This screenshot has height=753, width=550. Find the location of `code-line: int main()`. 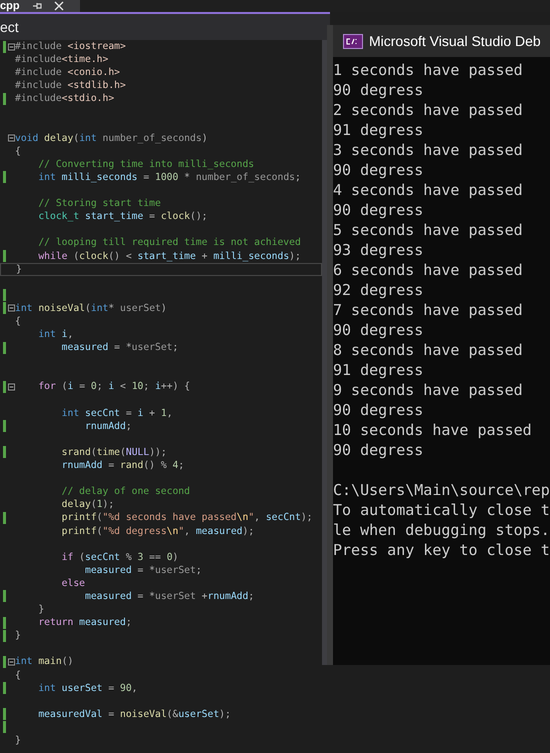

code-line: int main() is located at coordinates (44, 661).